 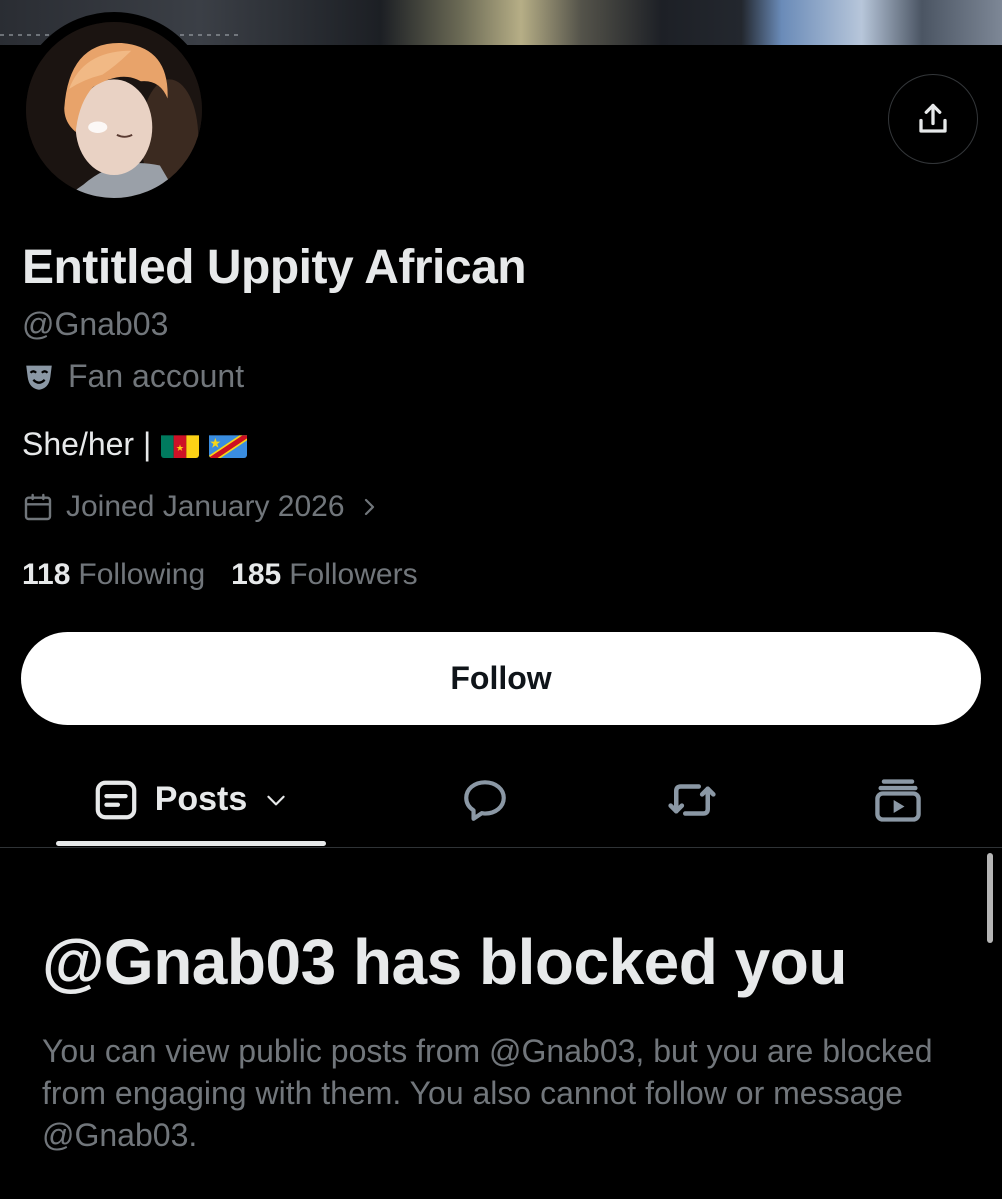 I want to click on followers-stat: 185 Followers, so click(x=324, y=575).